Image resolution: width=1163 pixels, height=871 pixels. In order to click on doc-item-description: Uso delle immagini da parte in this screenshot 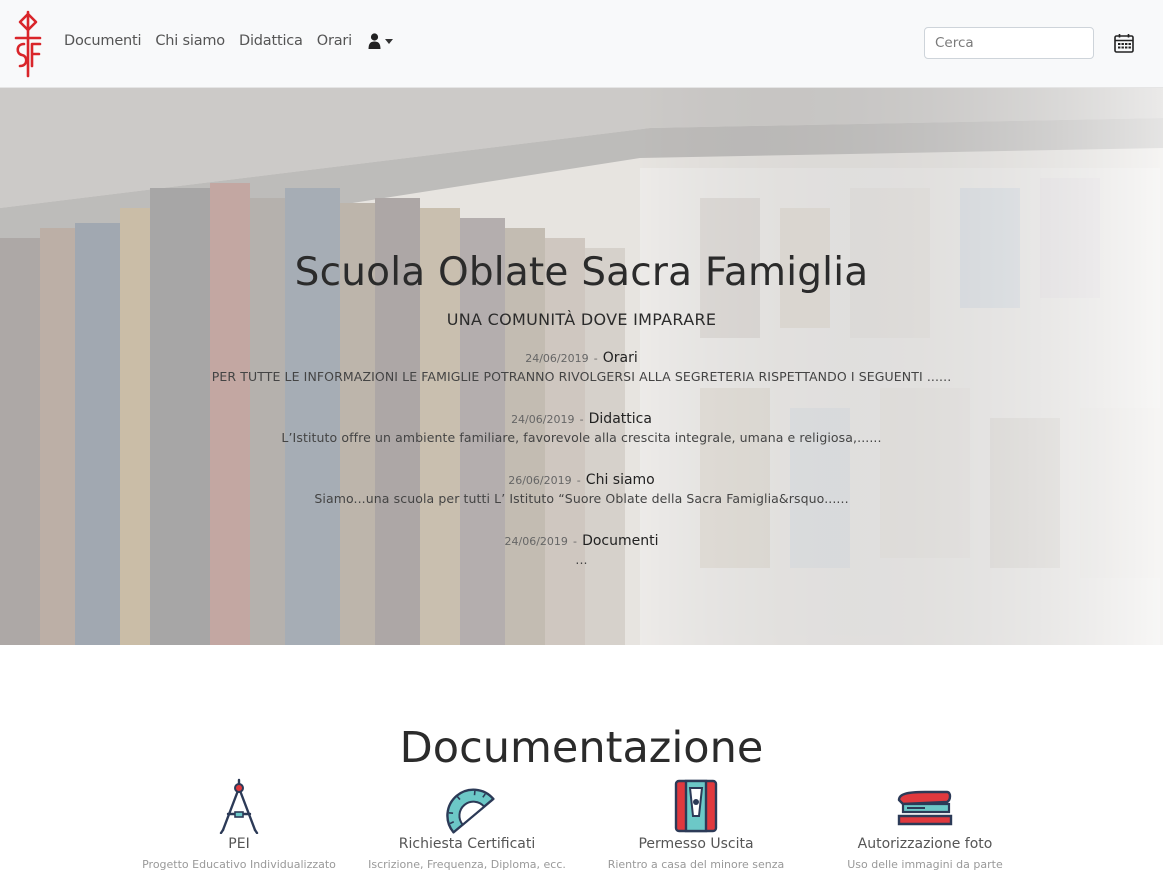, I will do `click(925, 864)`.